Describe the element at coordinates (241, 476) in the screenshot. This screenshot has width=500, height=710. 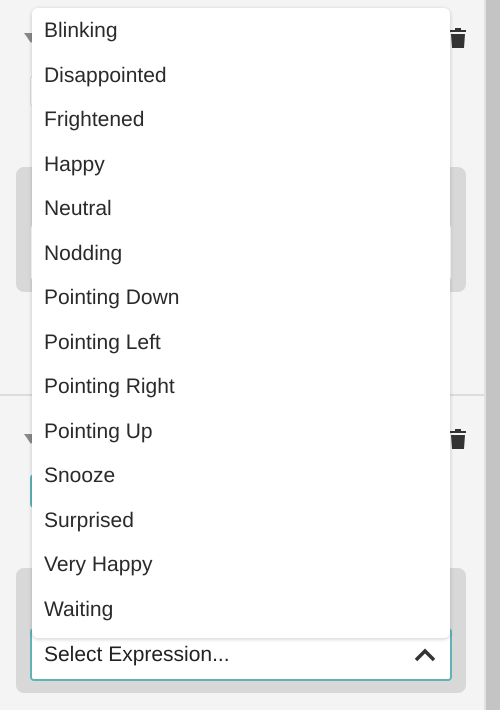
I see `dropdown-option: Snooze` at that location.